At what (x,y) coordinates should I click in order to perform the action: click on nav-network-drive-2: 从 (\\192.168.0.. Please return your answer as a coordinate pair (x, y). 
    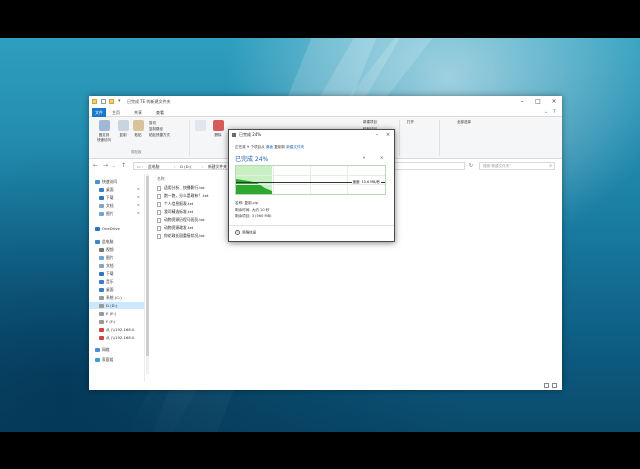
    Looking at the image, I should click on (117, 337).